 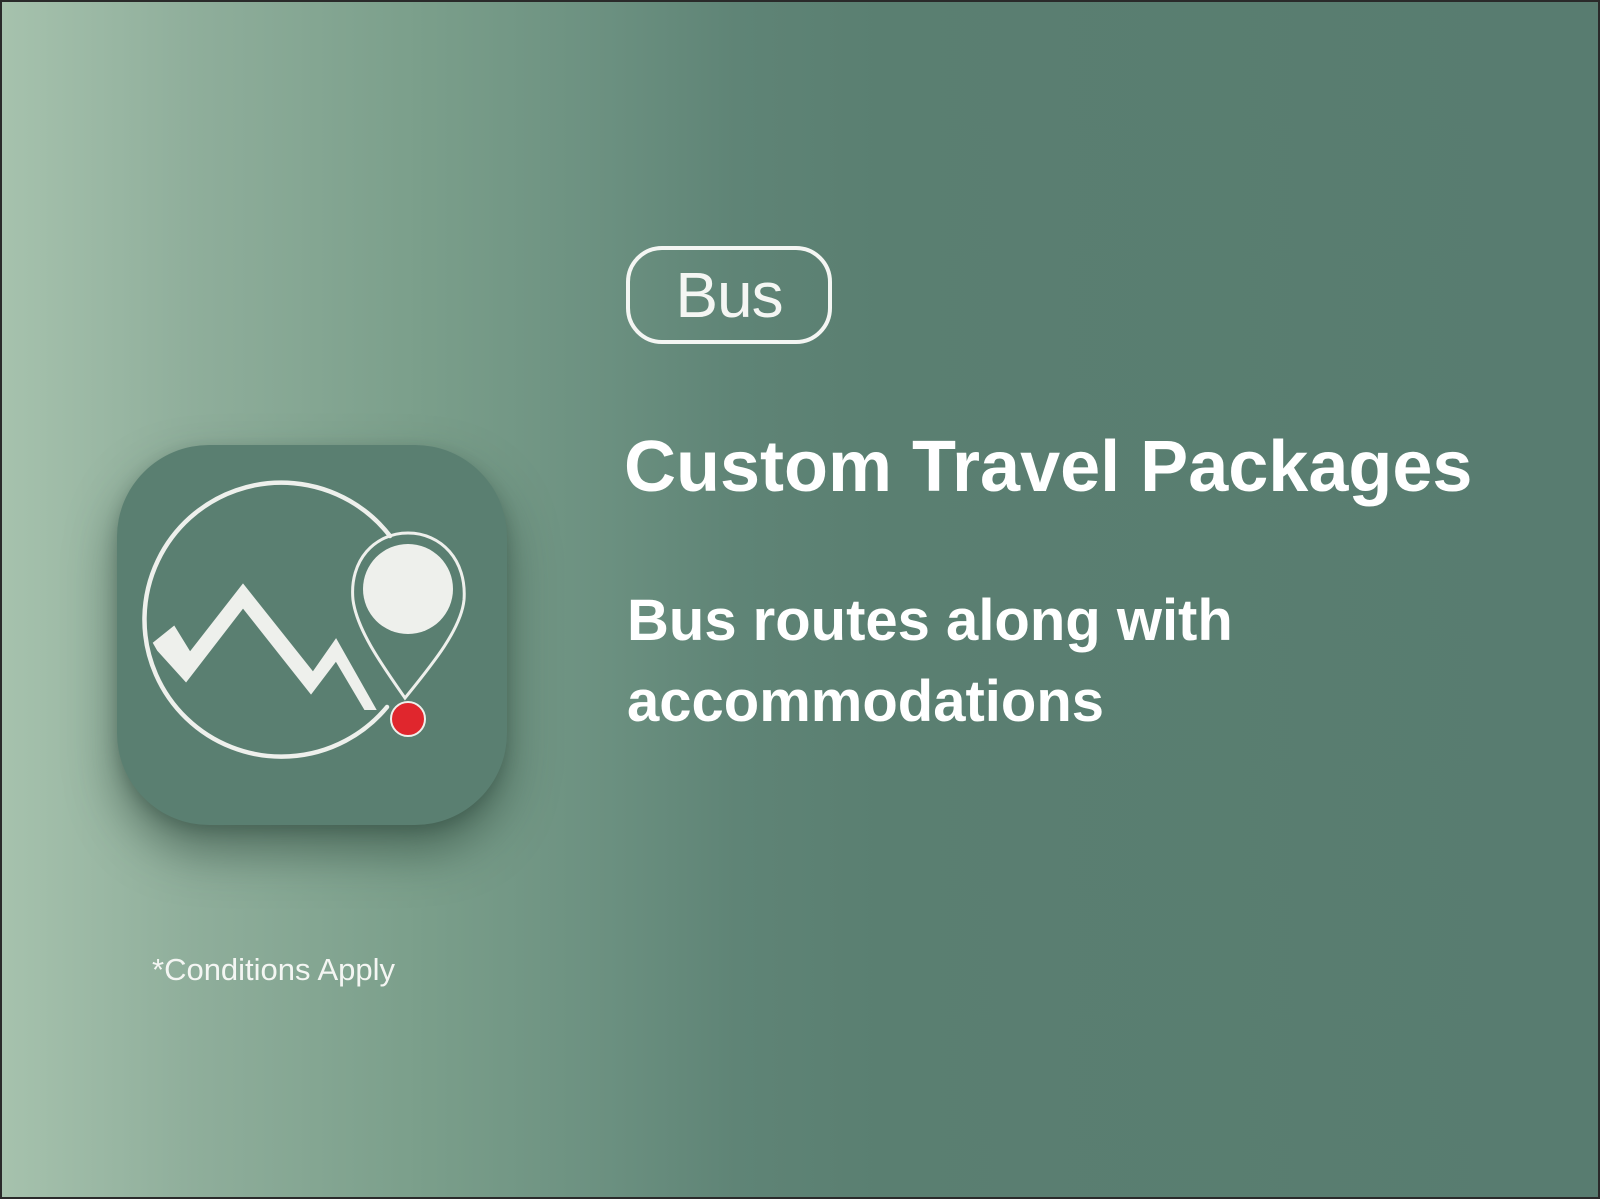 I want to click on mountain-range, so click(x=264, y=646).